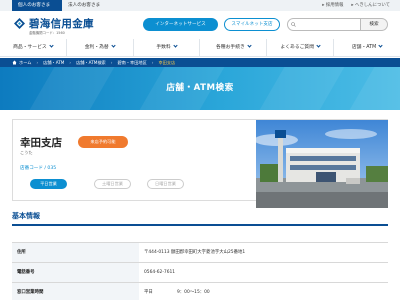 The image size is (400, 300). I want to click on branch-photo, so click(322, 164).